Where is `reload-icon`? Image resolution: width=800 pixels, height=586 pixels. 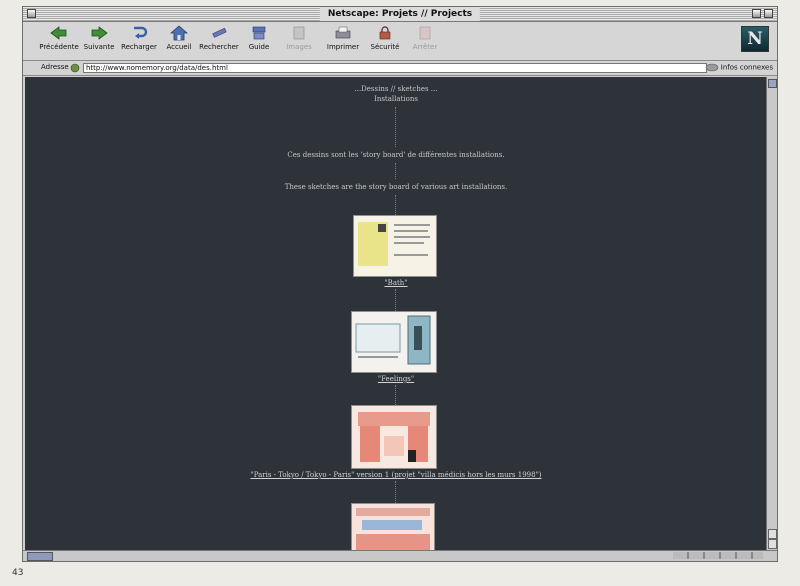
reload-icon is located at coordinates (141, 32).